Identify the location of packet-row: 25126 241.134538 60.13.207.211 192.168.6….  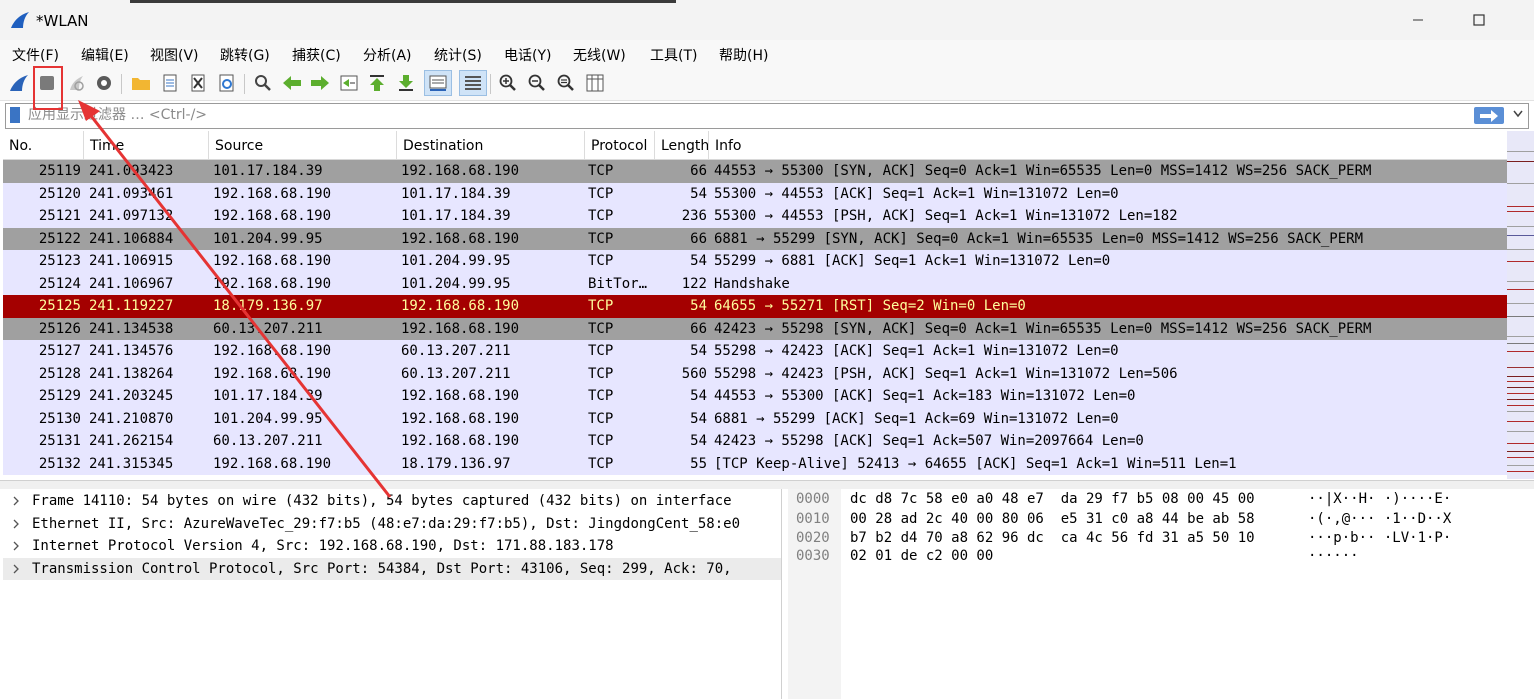
(755, 328).